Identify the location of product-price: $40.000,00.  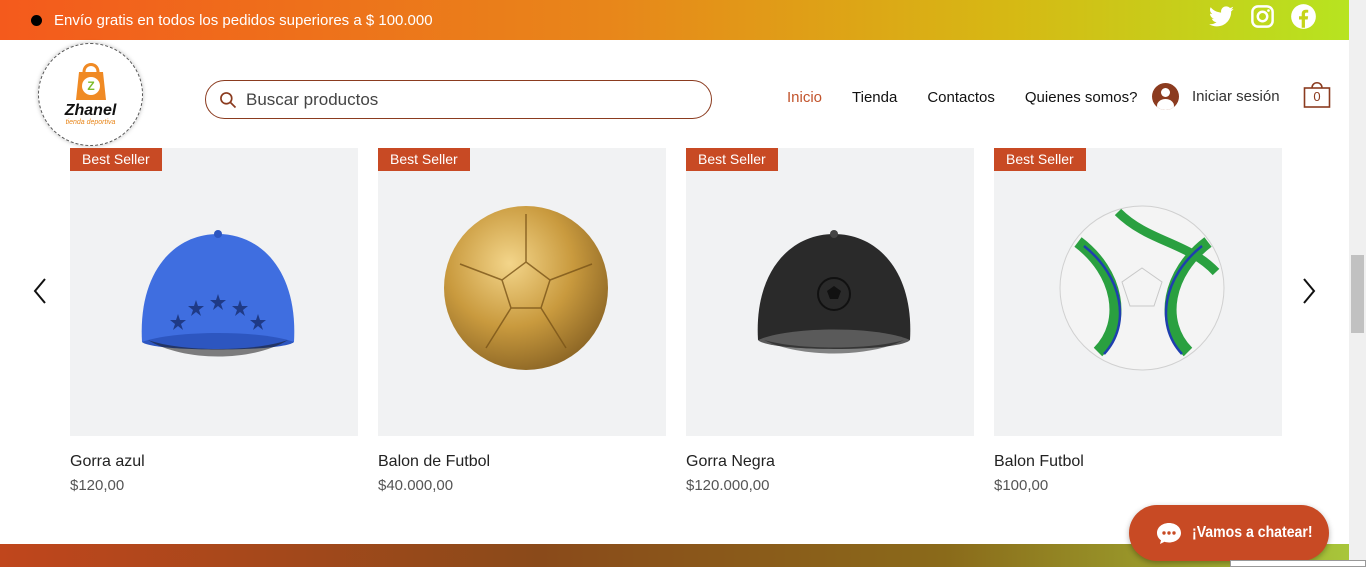
(416, 485).